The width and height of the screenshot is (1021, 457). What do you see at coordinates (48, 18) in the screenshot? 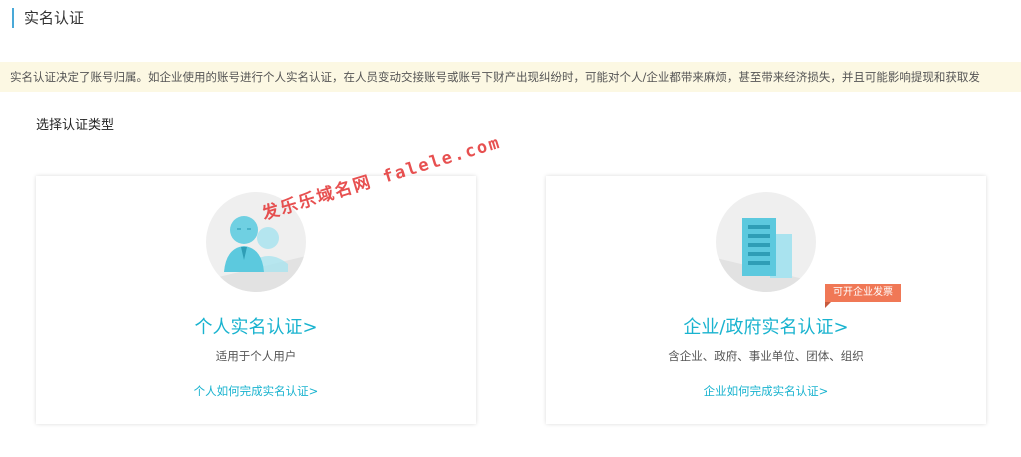
I see `page-title: 实名认证` at bounding box center [48, 18].